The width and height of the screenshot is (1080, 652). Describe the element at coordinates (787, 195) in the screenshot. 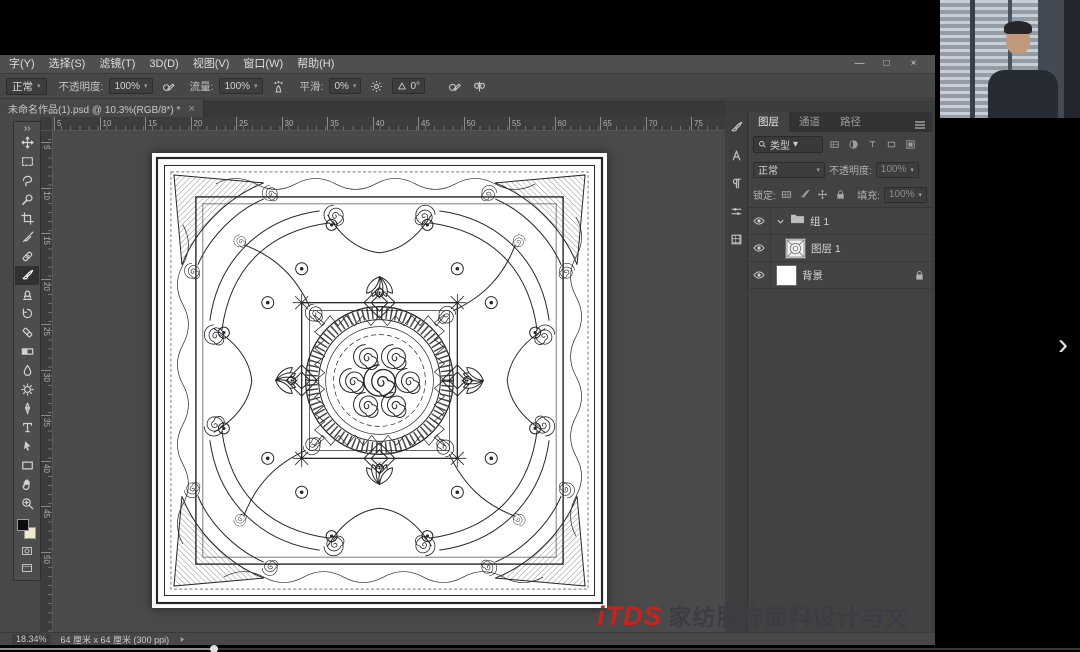

I see `lock-transparent-pixels-icon` at that location.